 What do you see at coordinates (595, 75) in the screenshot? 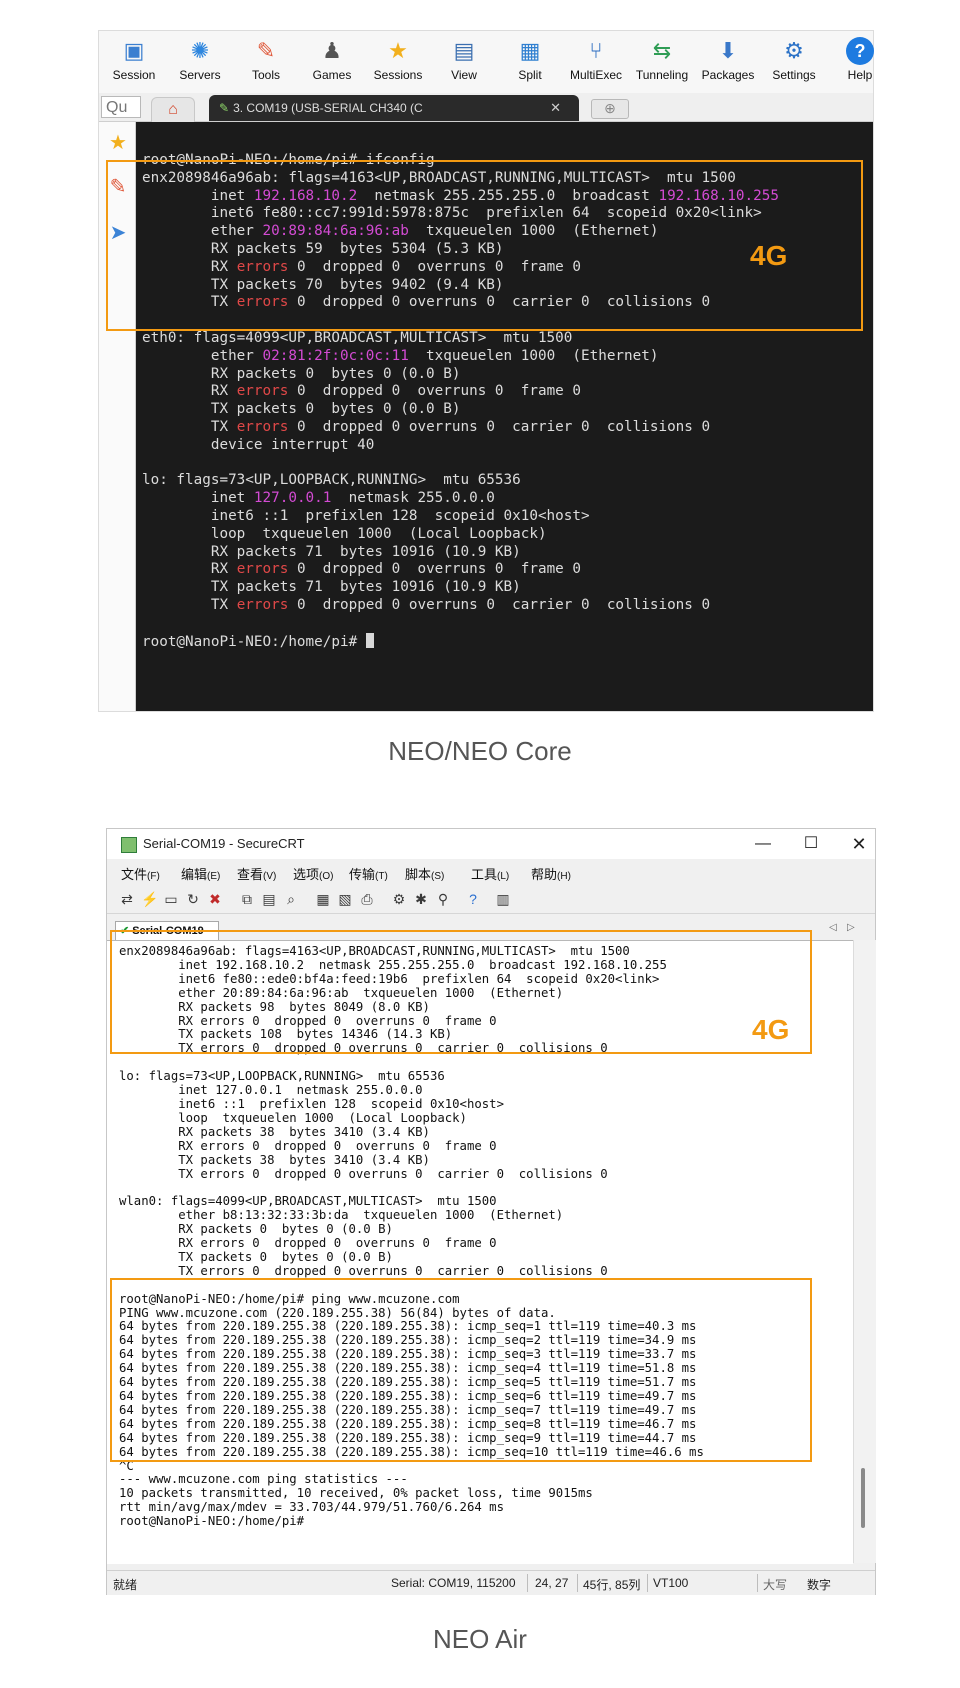
I see `toolbar-label: MultiExec` at bounding box center [595, 75].